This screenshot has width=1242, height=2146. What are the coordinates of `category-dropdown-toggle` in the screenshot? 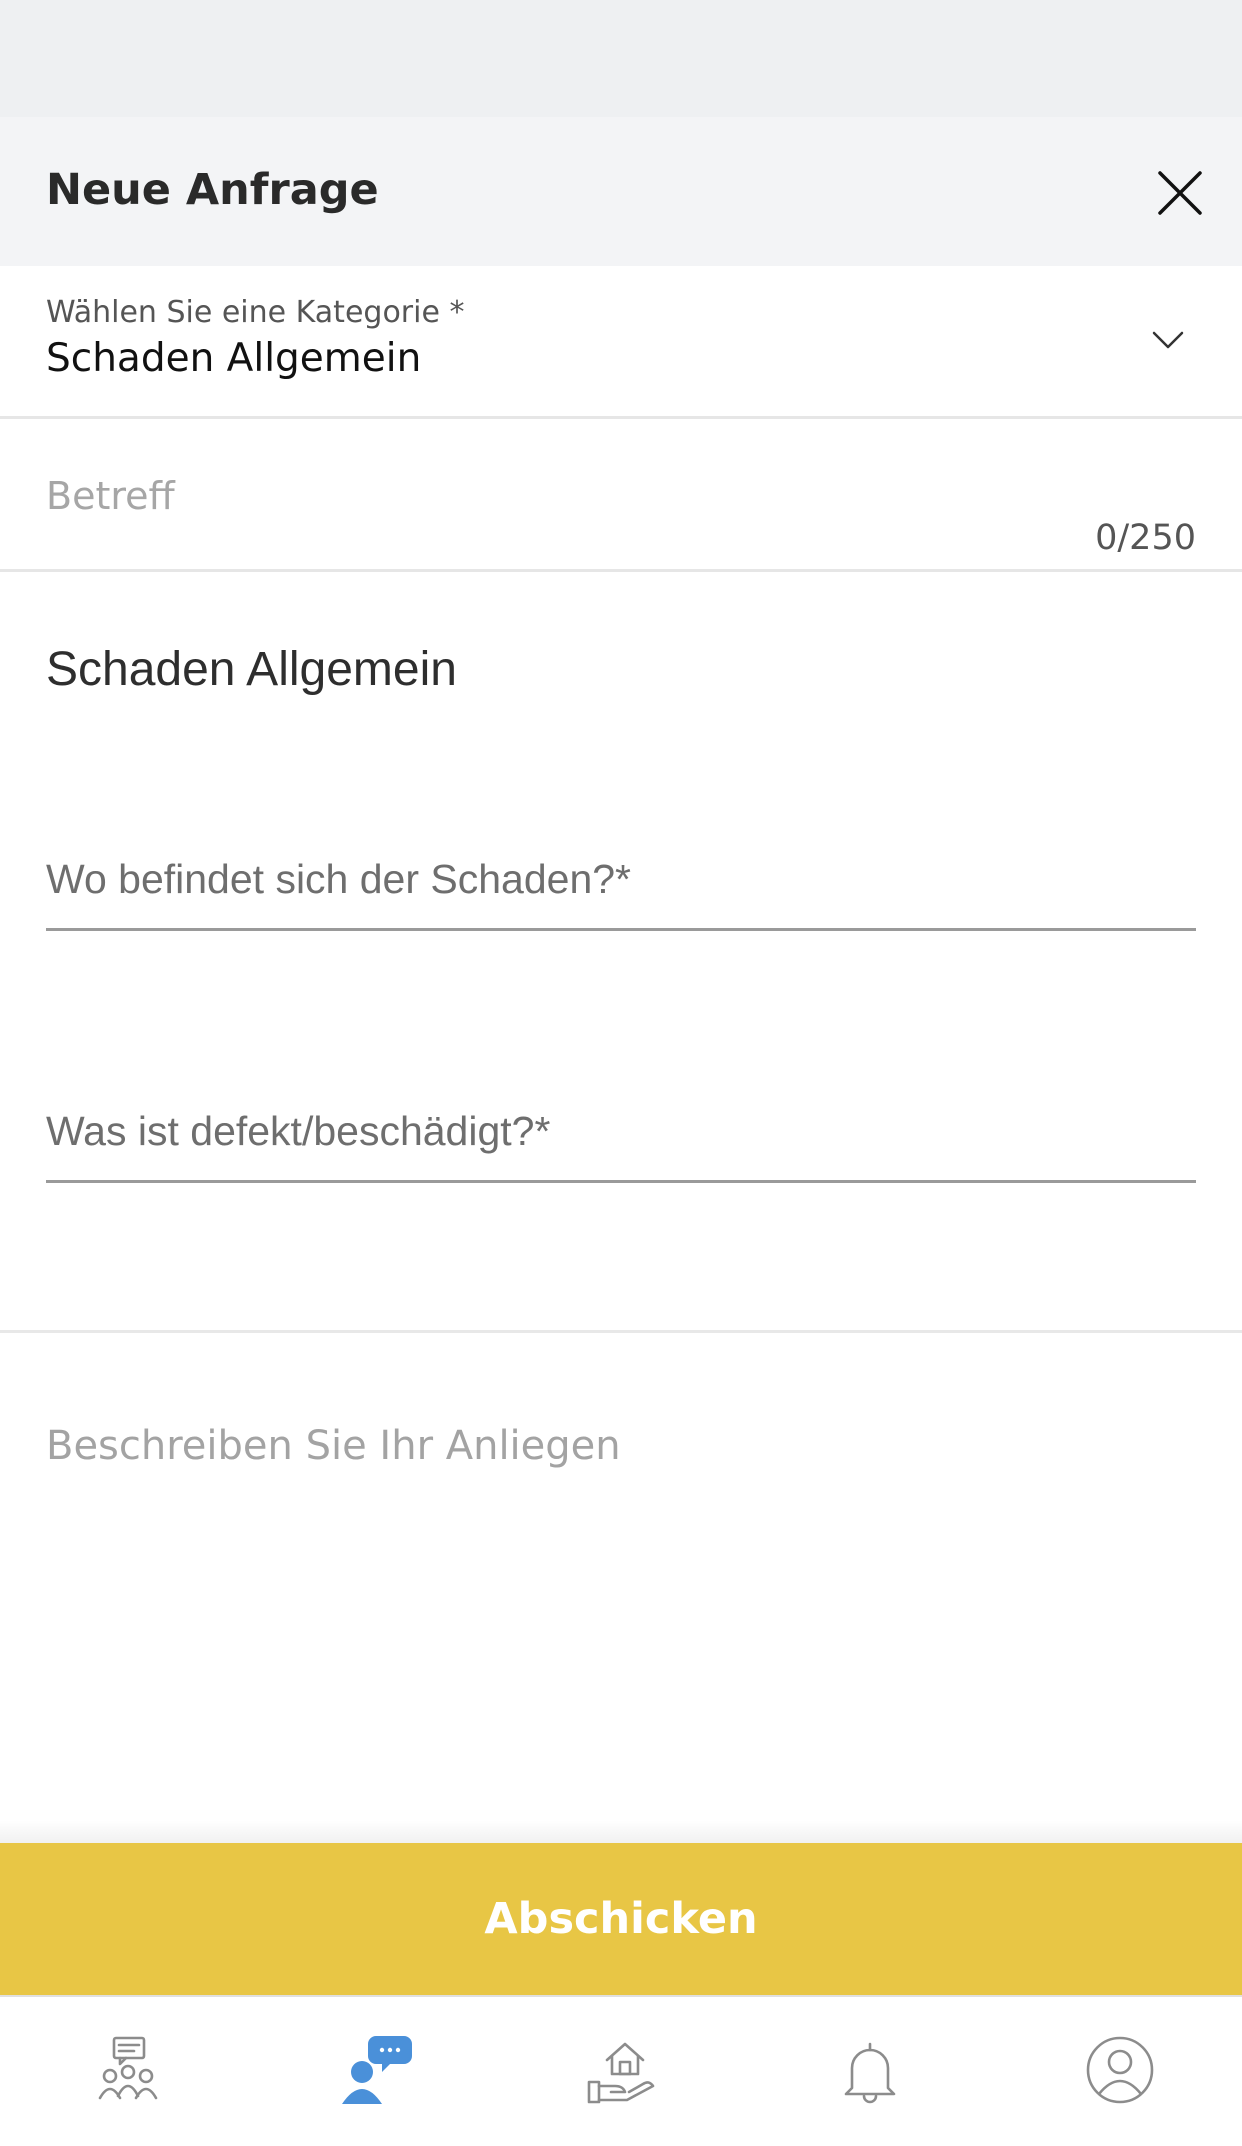 It's located at (1168, 340).